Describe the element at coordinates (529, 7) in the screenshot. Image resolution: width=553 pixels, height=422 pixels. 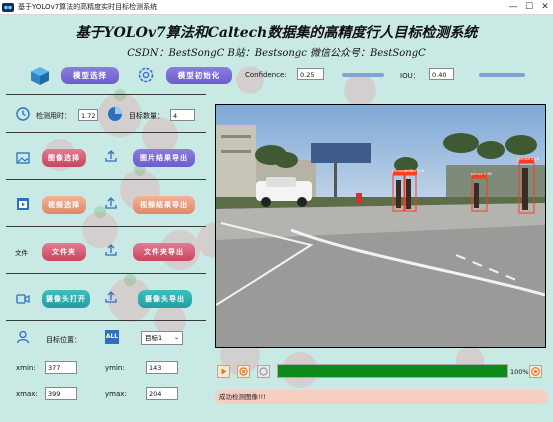
I see `maximize-button: ☐` at that location.